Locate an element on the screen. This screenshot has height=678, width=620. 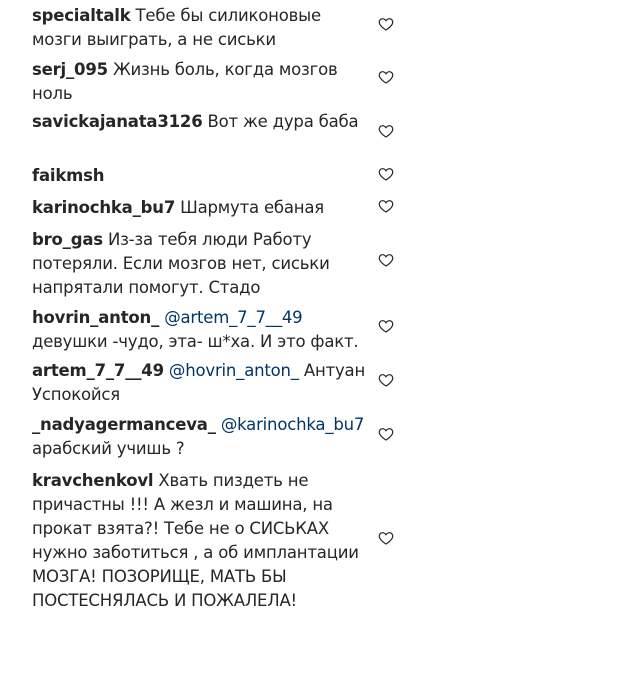
comment-username: faikmsh is located at coordinates (68, 175).